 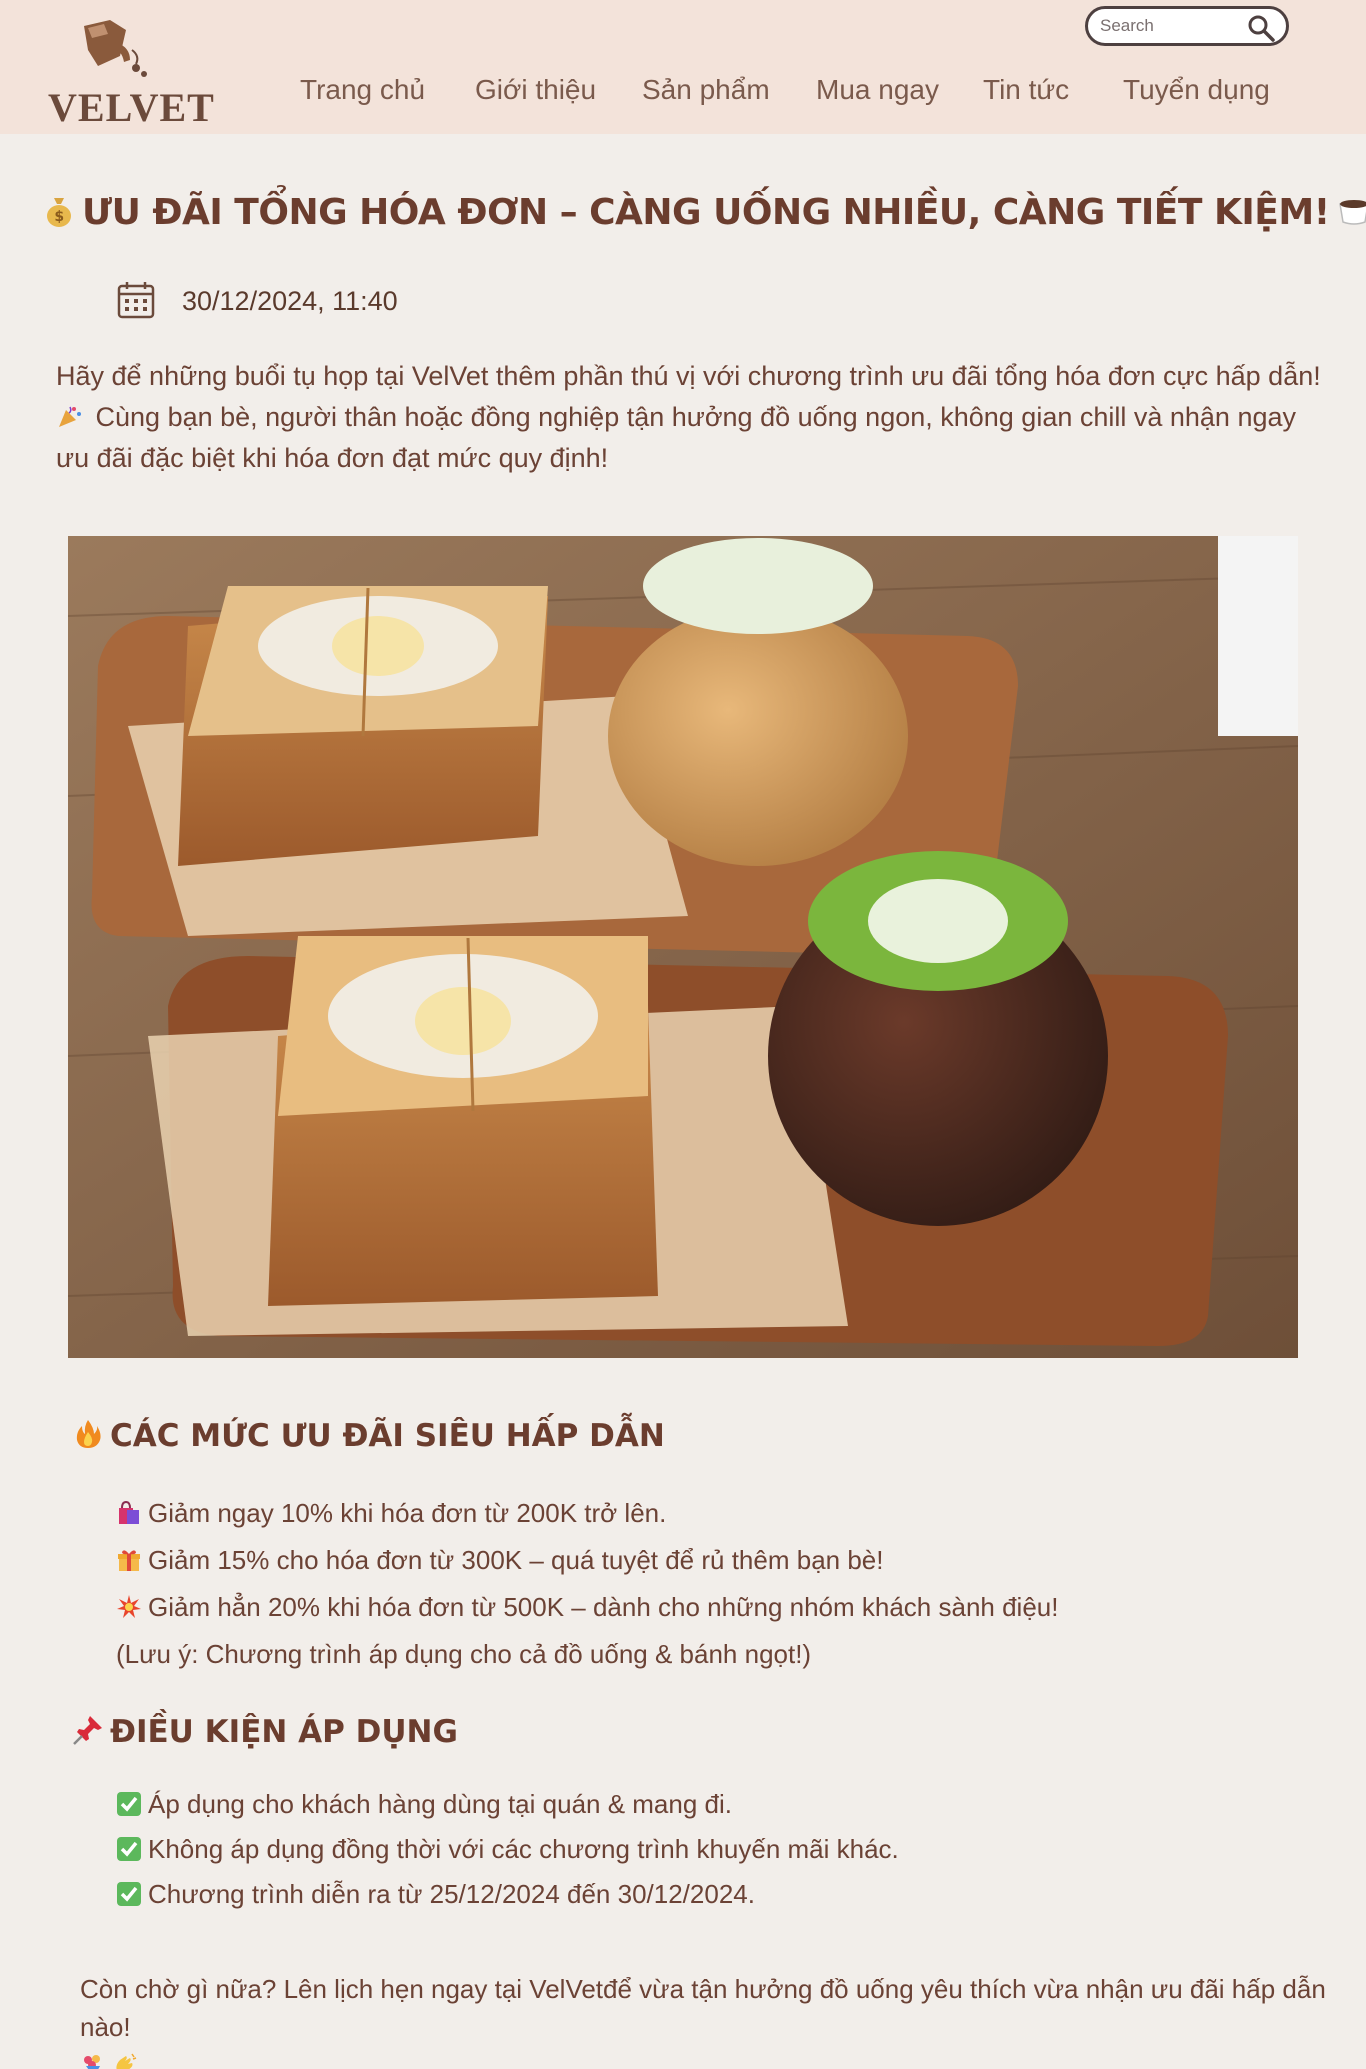 I want to click on offers-heading: CÁC MỨC ƯU ĐÃI SIÊU HẤP DẪN, so click(x=368, y=1436).